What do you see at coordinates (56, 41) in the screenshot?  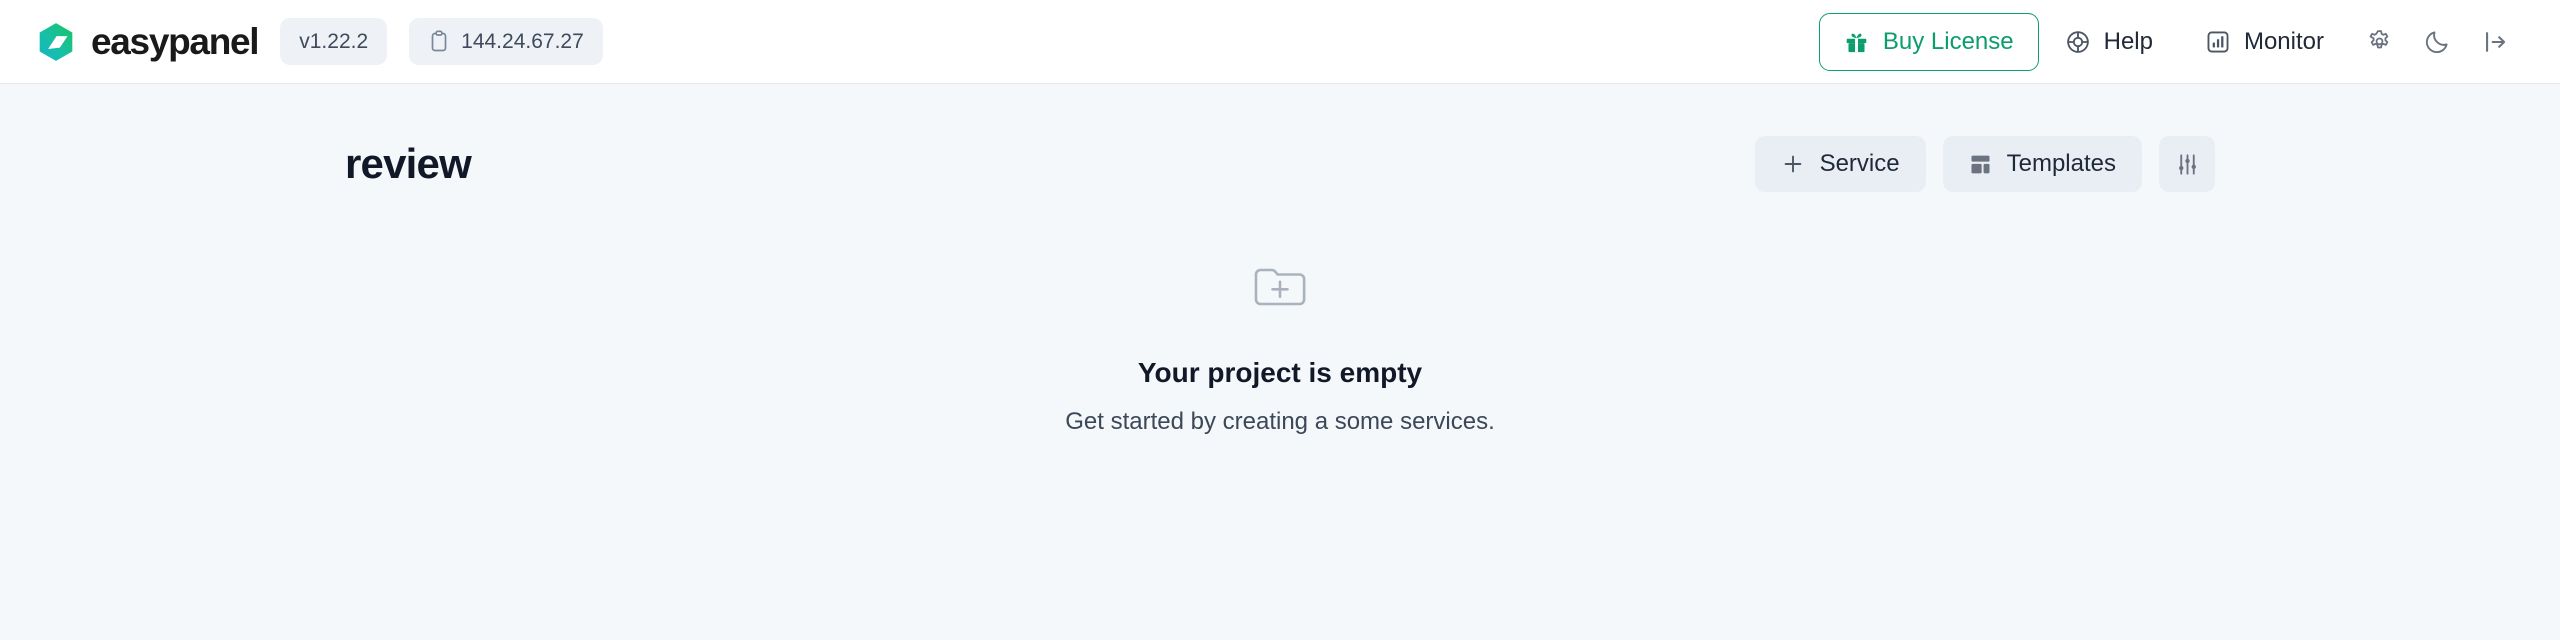 I see `easypanel-hexagon-logo-icon` at bounding box center [56, 41].